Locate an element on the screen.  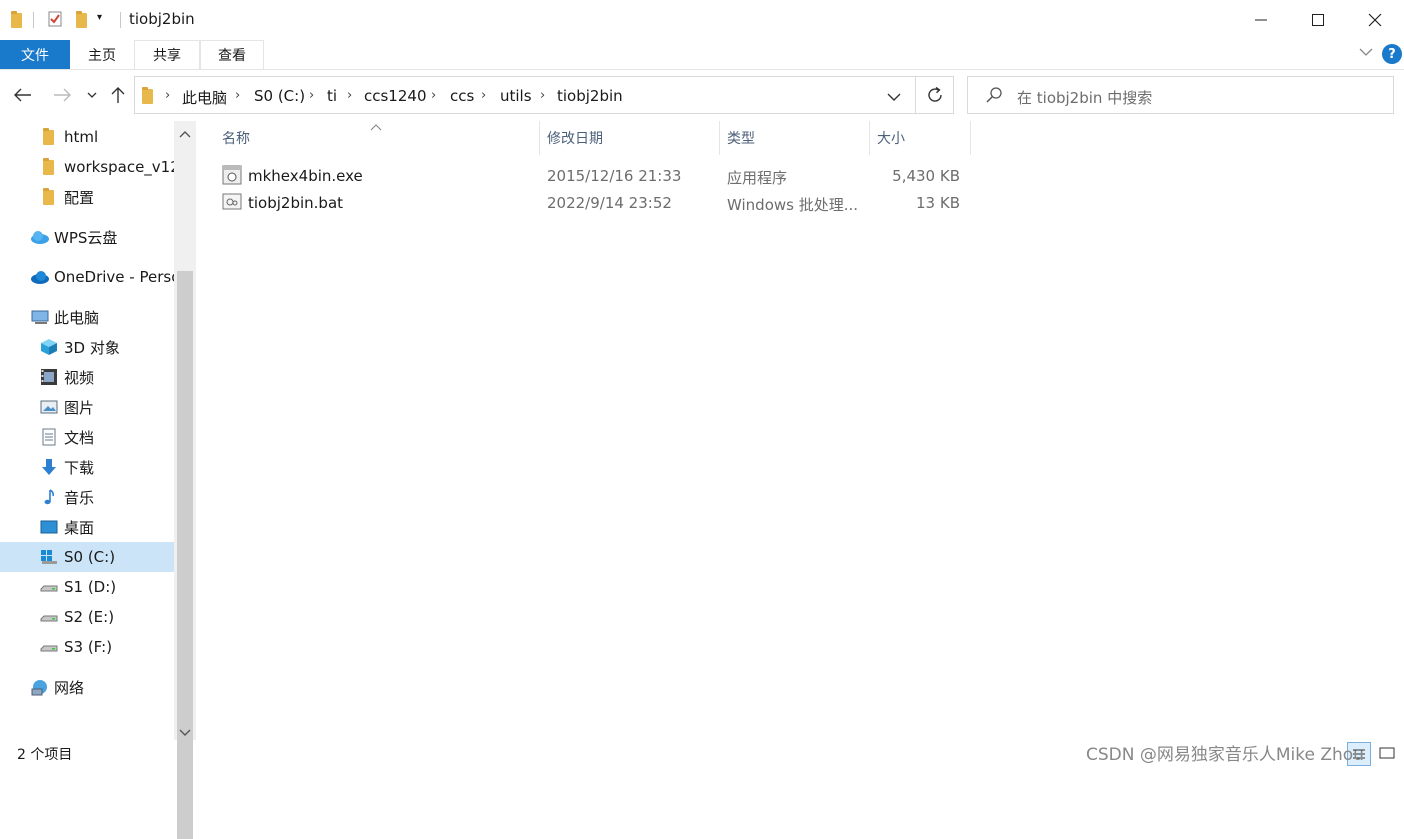
sidebar-item-network: 网络 is located at coordinates (102, 687).